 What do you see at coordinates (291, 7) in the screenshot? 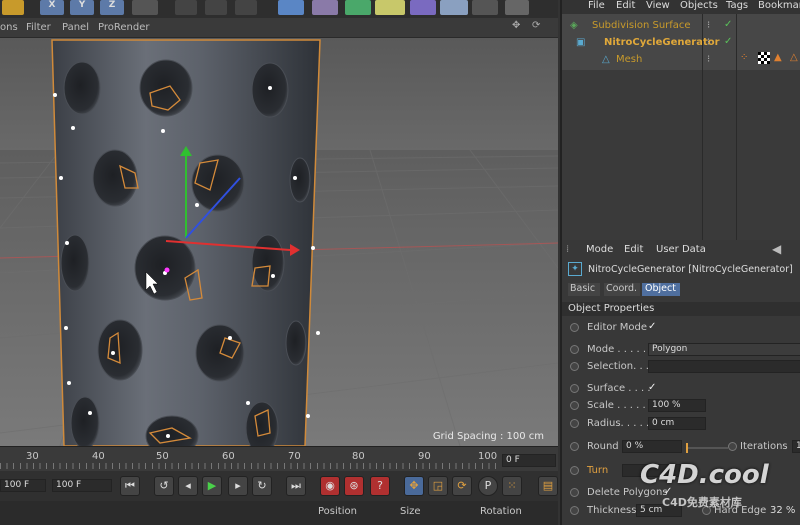
I see `cube-icon` at bounding box center [291, 7].